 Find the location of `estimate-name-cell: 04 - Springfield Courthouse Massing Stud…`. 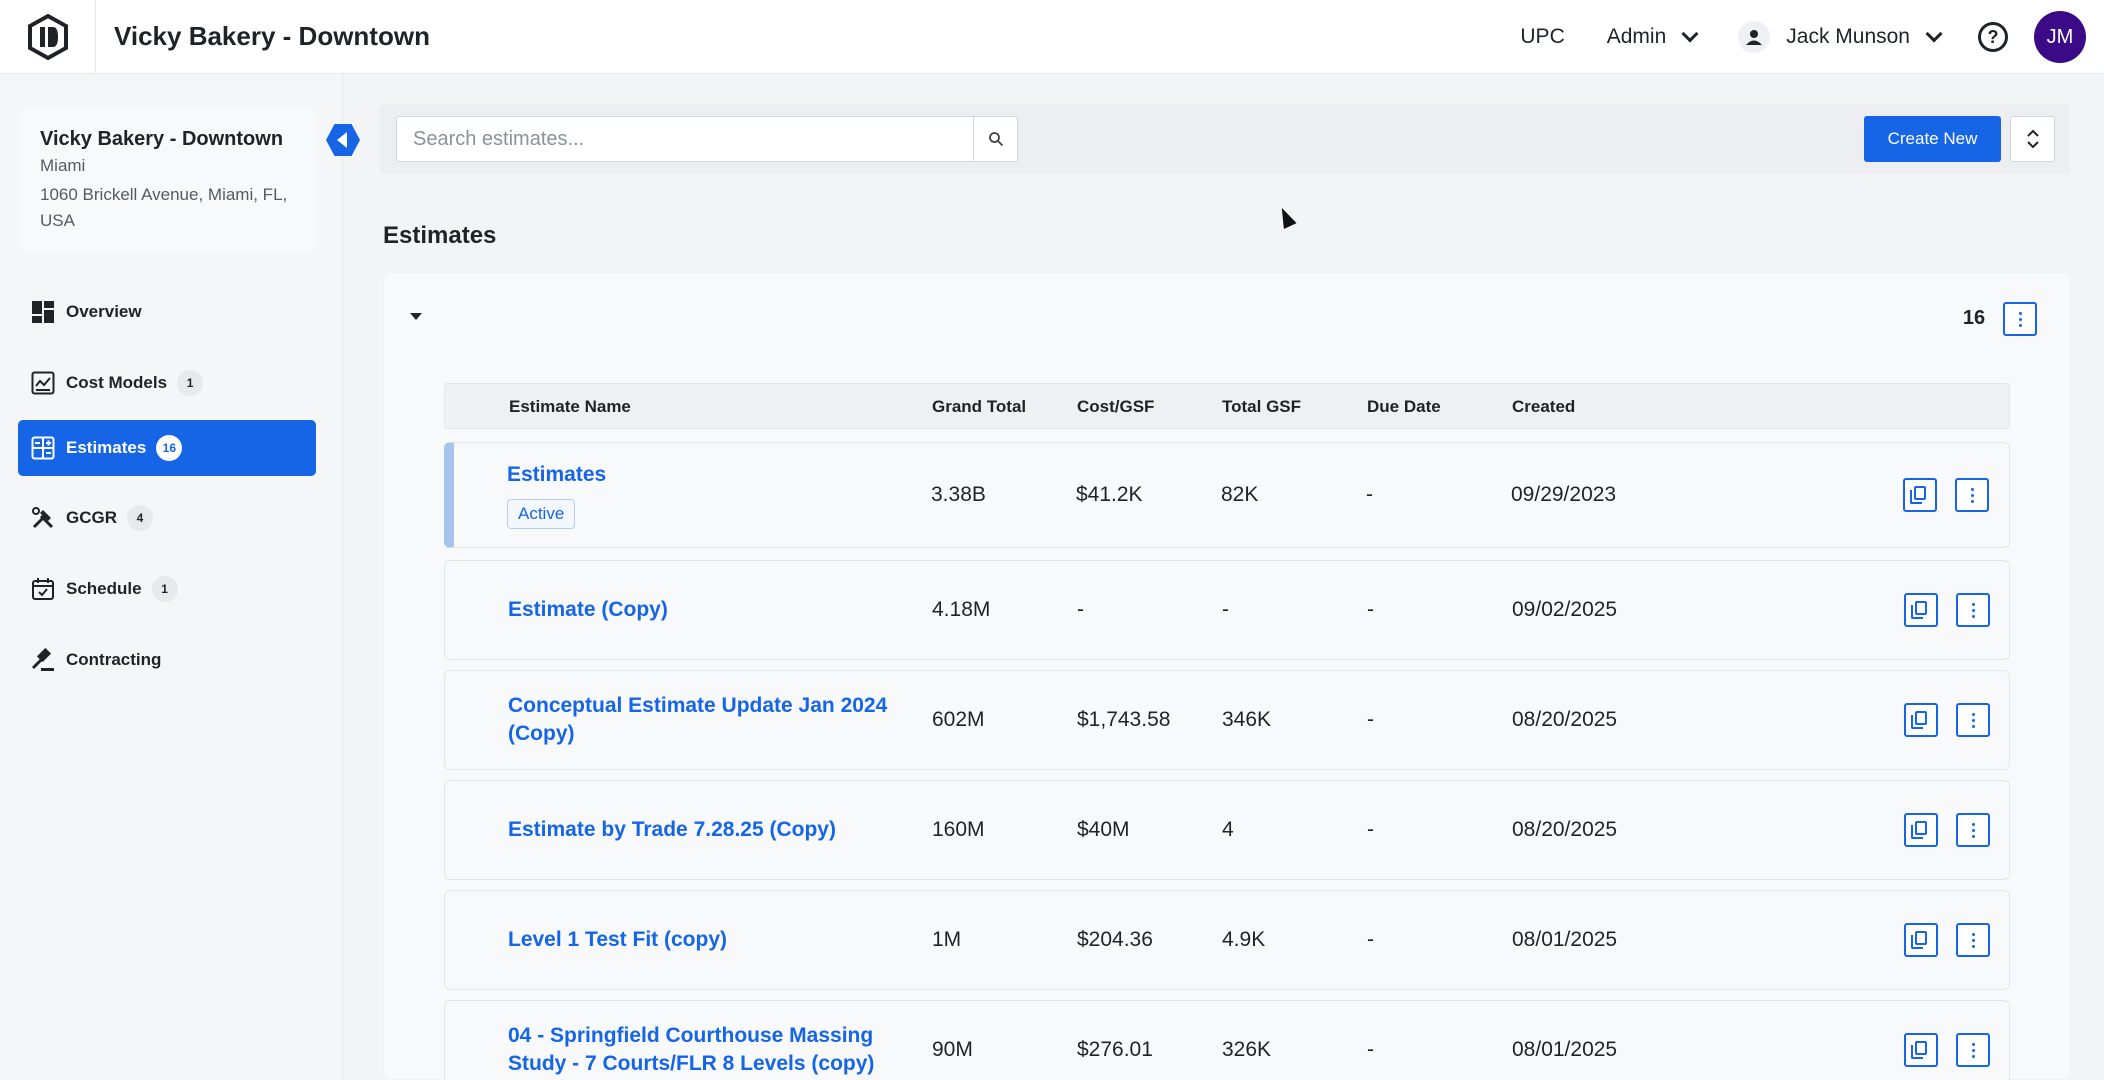

estimate-name-cell: 04 - Springfield Courthouse Massing Stud… is located at coordinates (708, 1040).